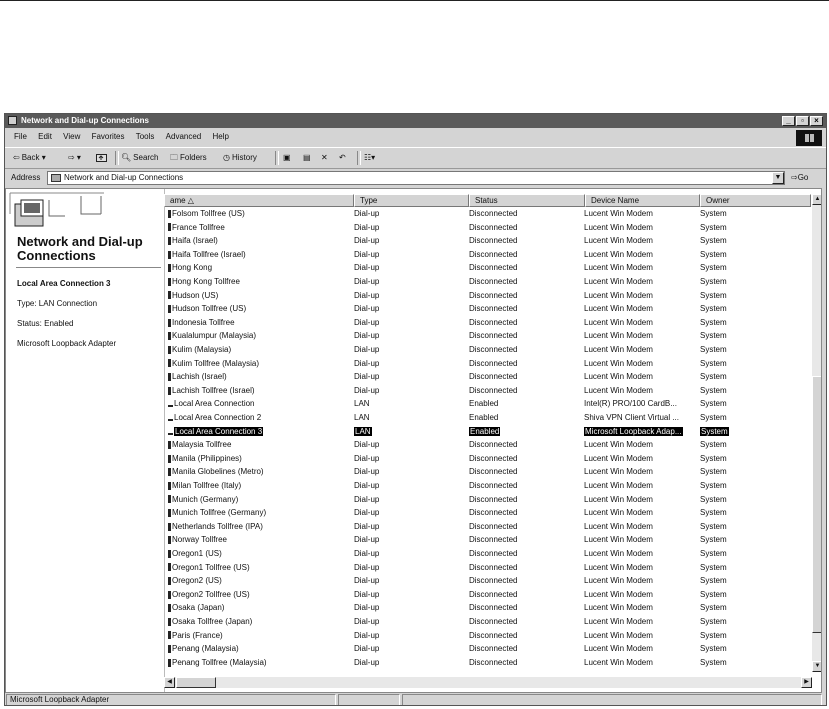  Describe the element at coordinates (220, 137) in the screenshot. I see `menu-help: Help` at that location.